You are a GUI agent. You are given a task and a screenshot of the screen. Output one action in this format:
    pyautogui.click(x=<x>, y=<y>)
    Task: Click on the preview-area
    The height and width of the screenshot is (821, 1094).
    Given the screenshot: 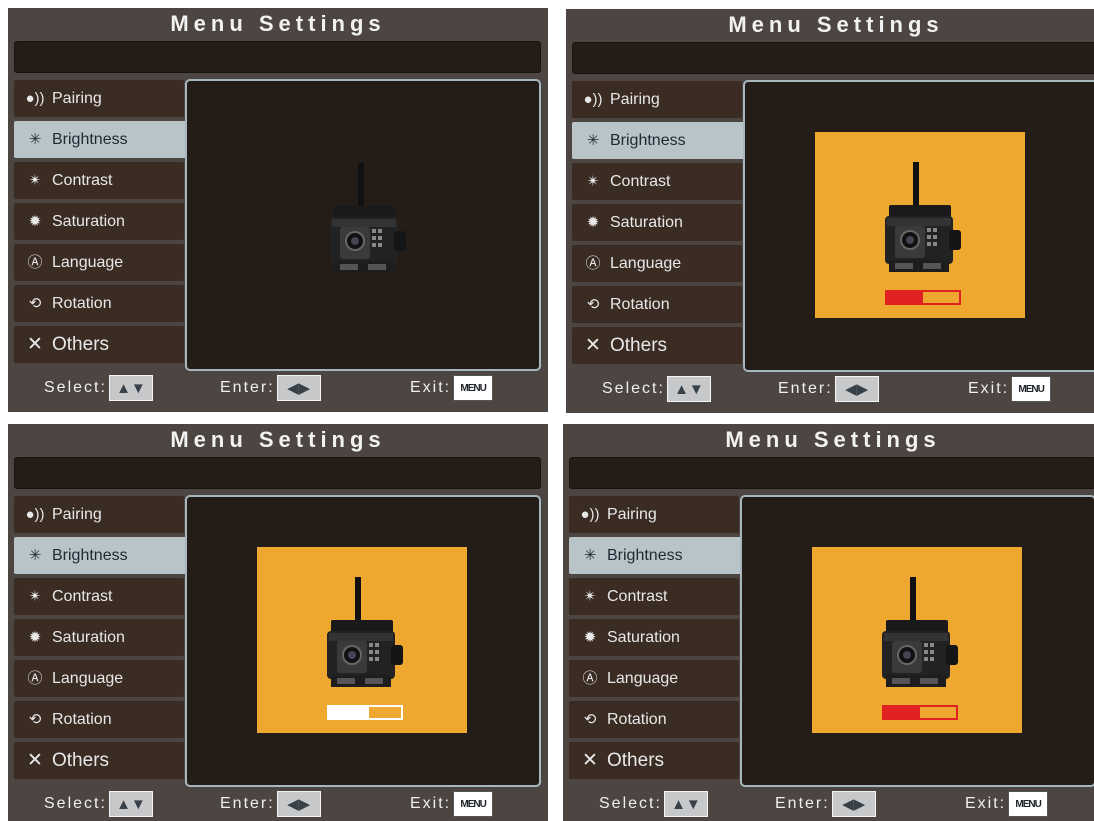 What is the action you would take?
    pyautogui.click(x=363, y=225)
    